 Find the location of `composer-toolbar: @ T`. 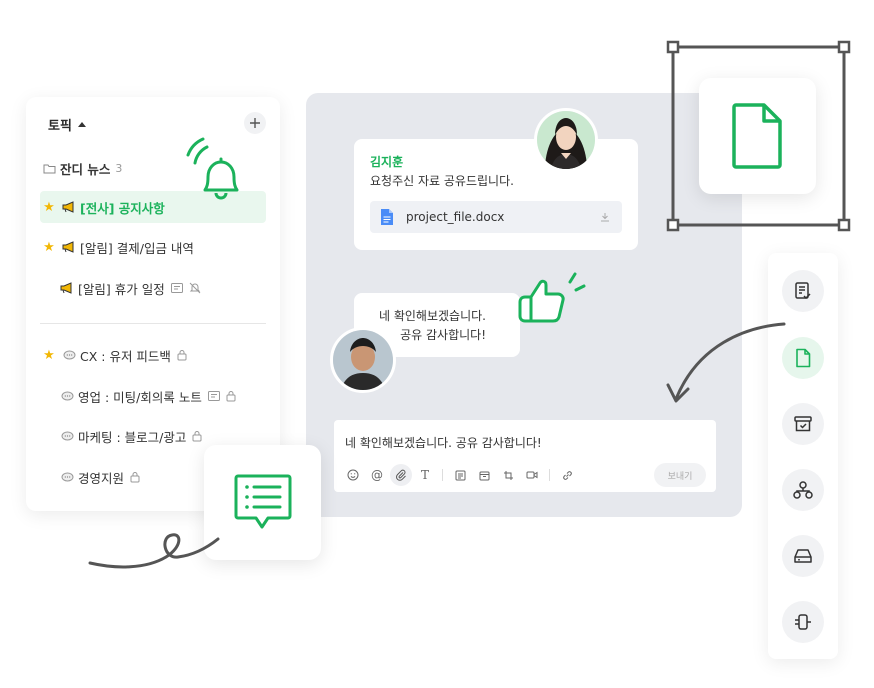

composer-toolbar: @ T is located at coordinates (460, 475).